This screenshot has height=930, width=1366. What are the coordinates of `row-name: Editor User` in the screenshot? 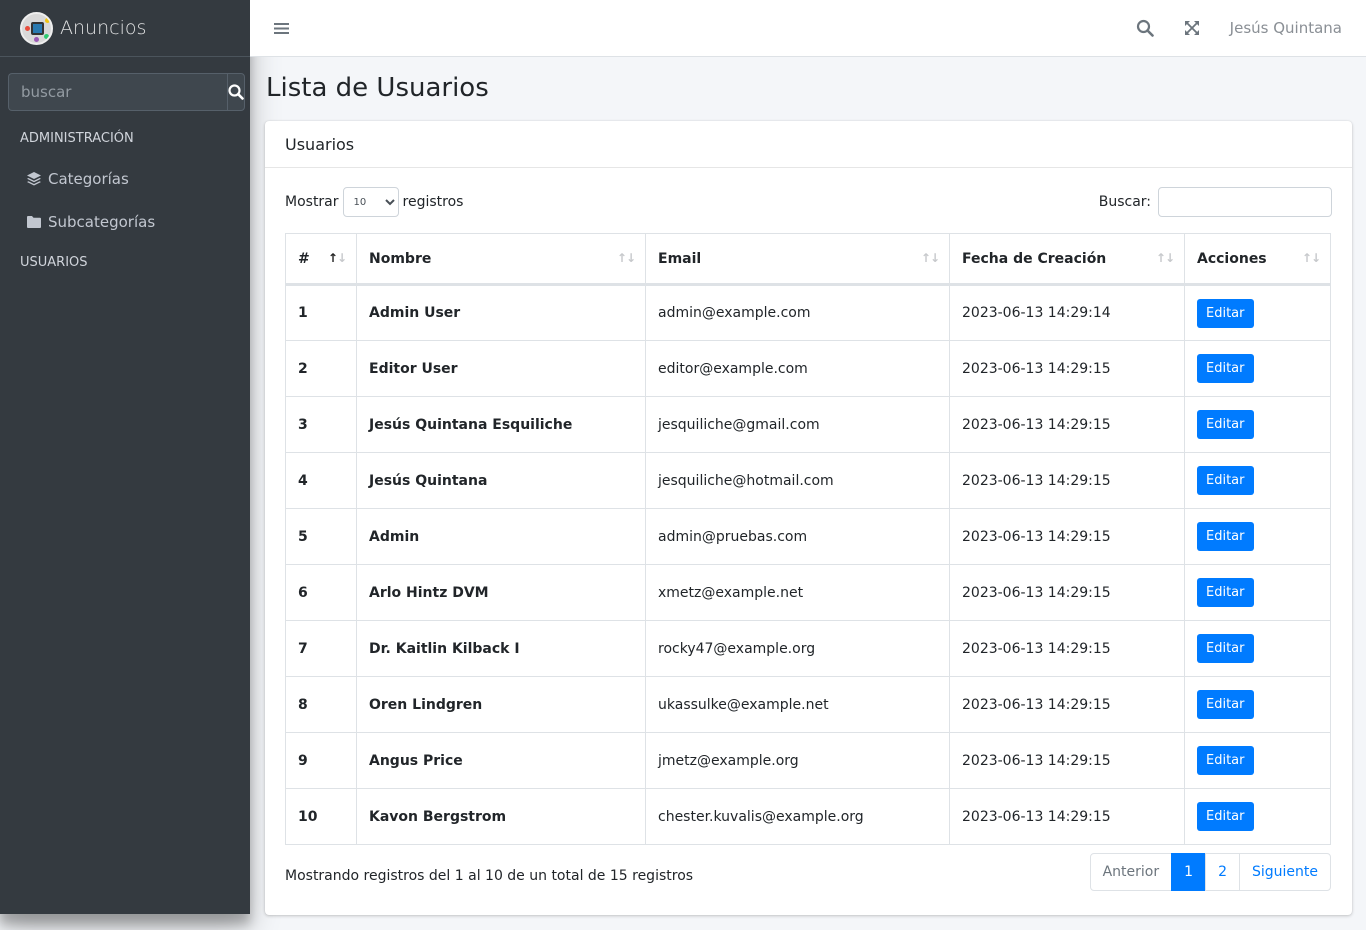 It's located at (501, 368).